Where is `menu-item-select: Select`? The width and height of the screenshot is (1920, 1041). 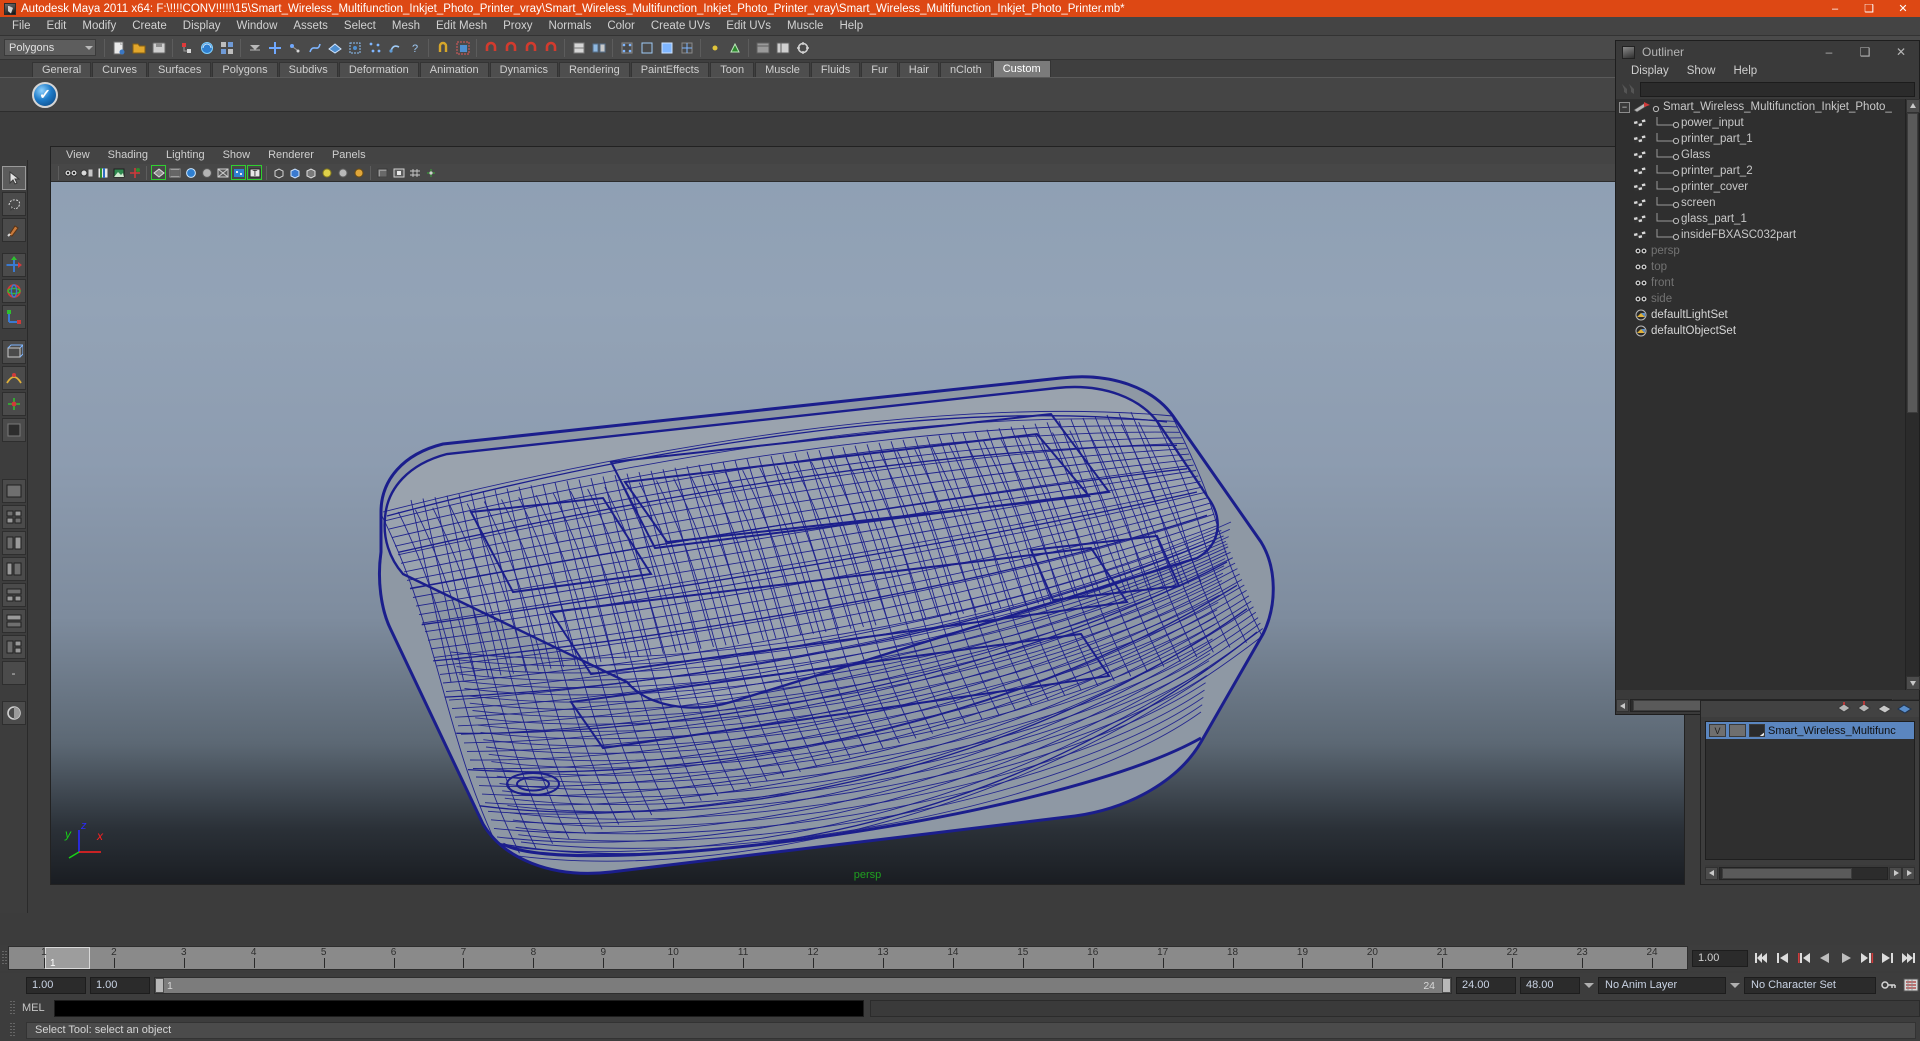
menu-item-select: Select is located at coordinates (360, 26).